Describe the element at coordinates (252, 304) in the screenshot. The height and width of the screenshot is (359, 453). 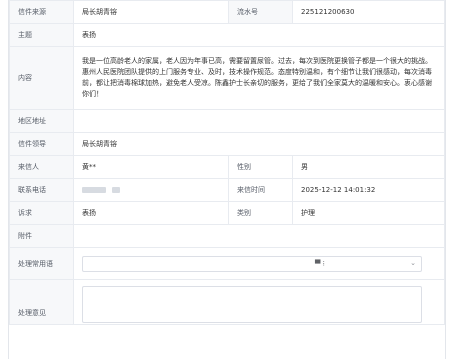
I see `opinion-textarea` at that location.